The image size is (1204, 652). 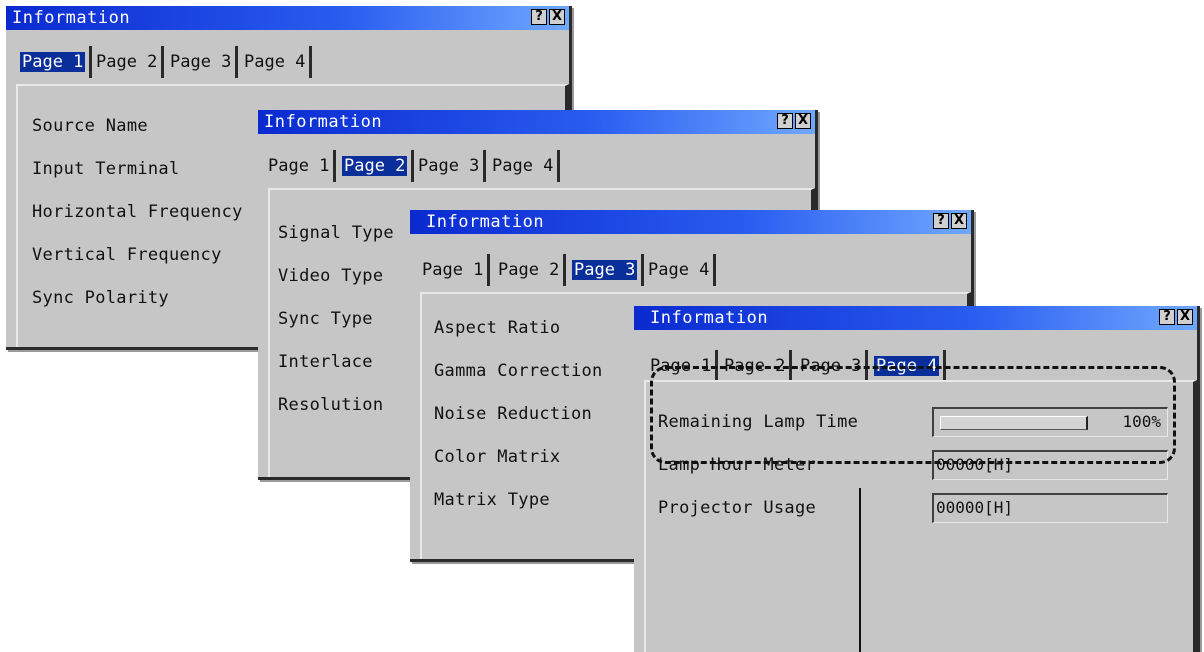 What do you see at coordinates (513, 414) in the screenshot?
I see `label-noise-reduction: Noise Reduction` at bounding box center [513, 414].